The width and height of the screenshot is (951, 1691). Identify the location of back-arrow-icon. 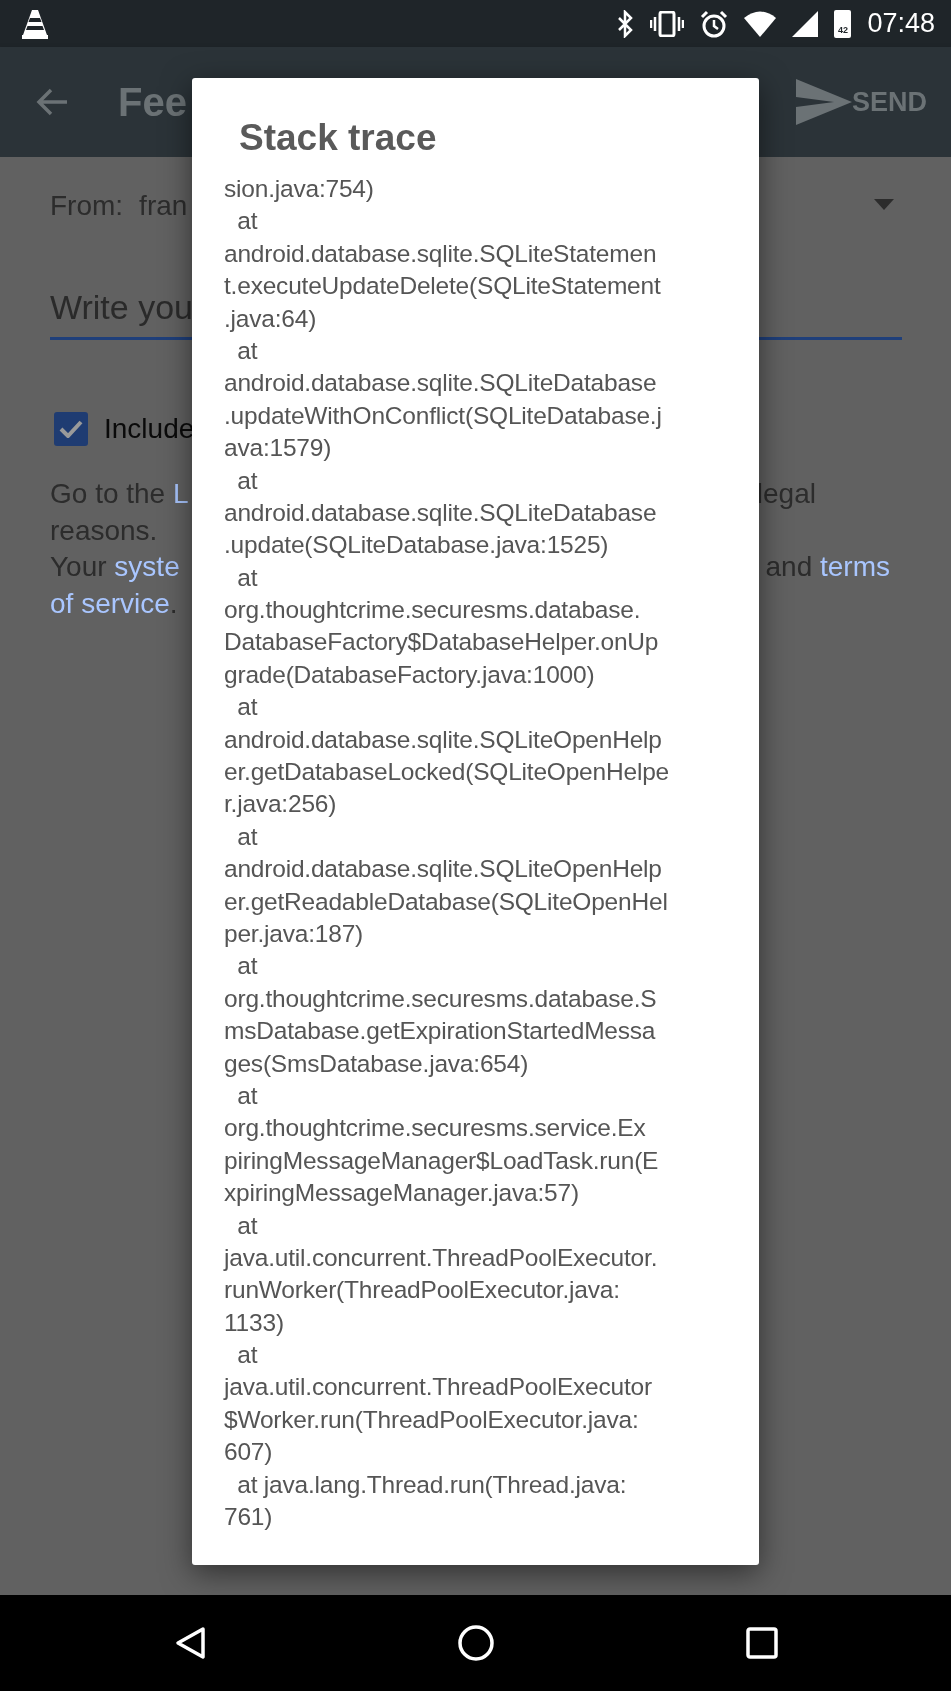
(52, 102).